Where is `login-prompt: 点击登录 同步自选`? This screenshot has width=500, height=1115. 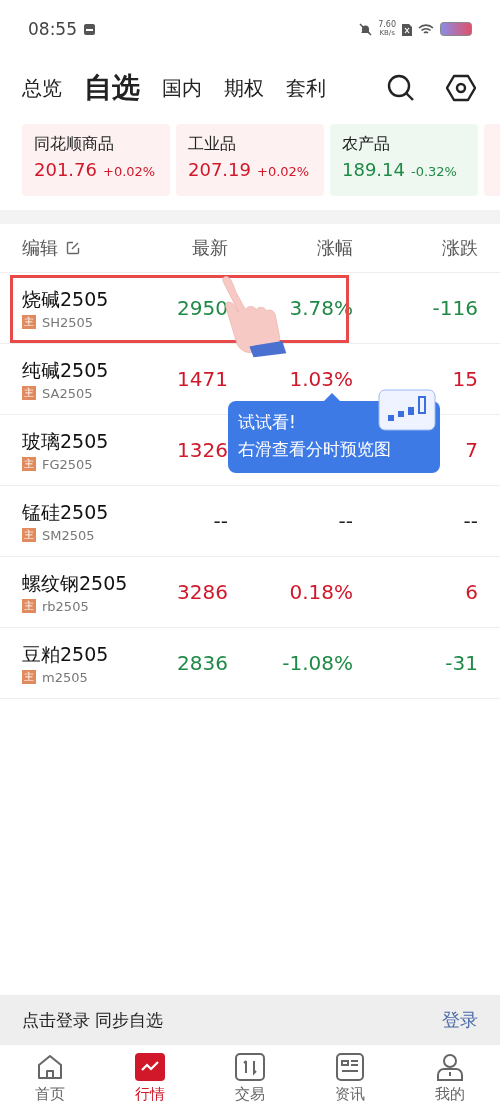
login-prompt: 点击登录 同步自选 is located at coordinates (93, 1020).